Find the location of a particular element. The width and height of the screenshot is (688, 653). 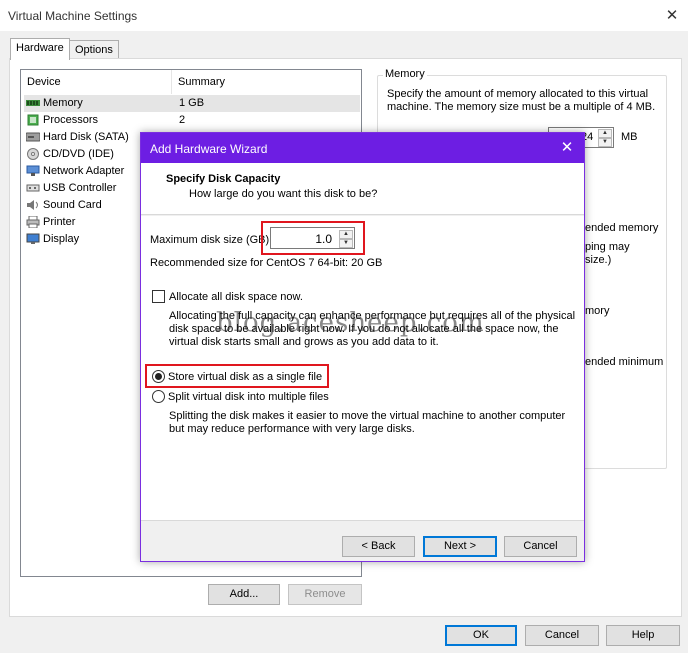

device-summary: 1 GB is located at coordinates (192, 103).